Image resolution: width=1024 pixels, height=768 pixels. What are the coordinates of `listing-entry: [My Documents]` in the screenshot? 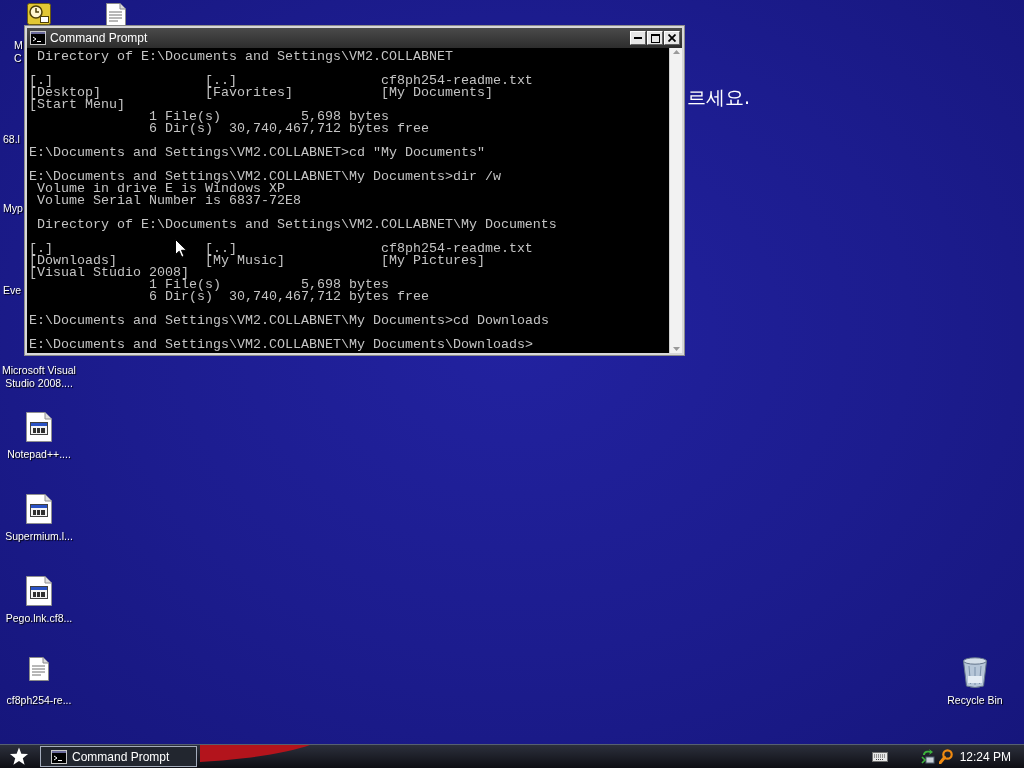 It's located at (436, 93).